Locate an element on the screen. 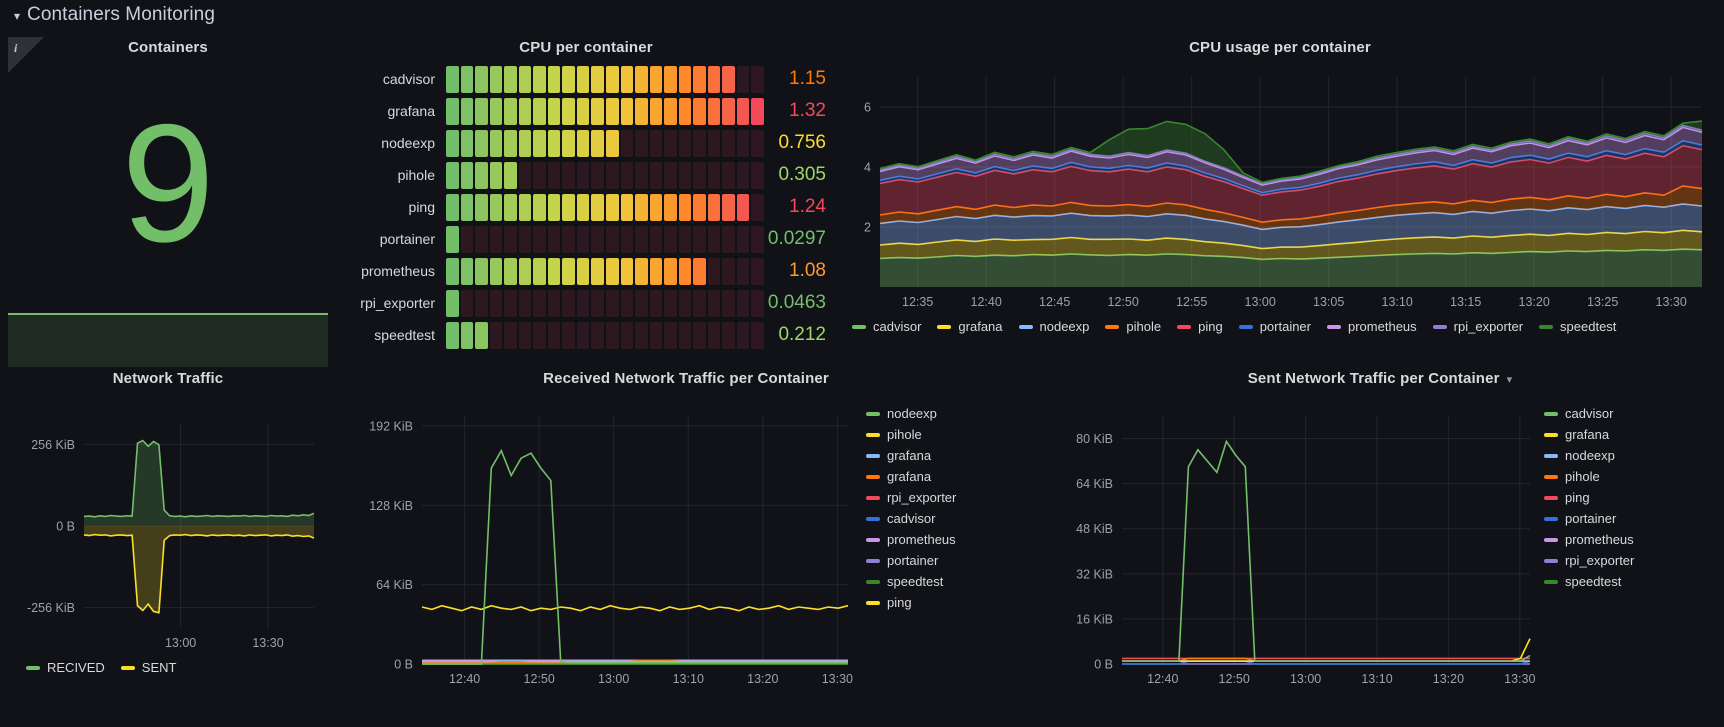  legend-label: rpi_exporter is located at coordinates (1488, 326).